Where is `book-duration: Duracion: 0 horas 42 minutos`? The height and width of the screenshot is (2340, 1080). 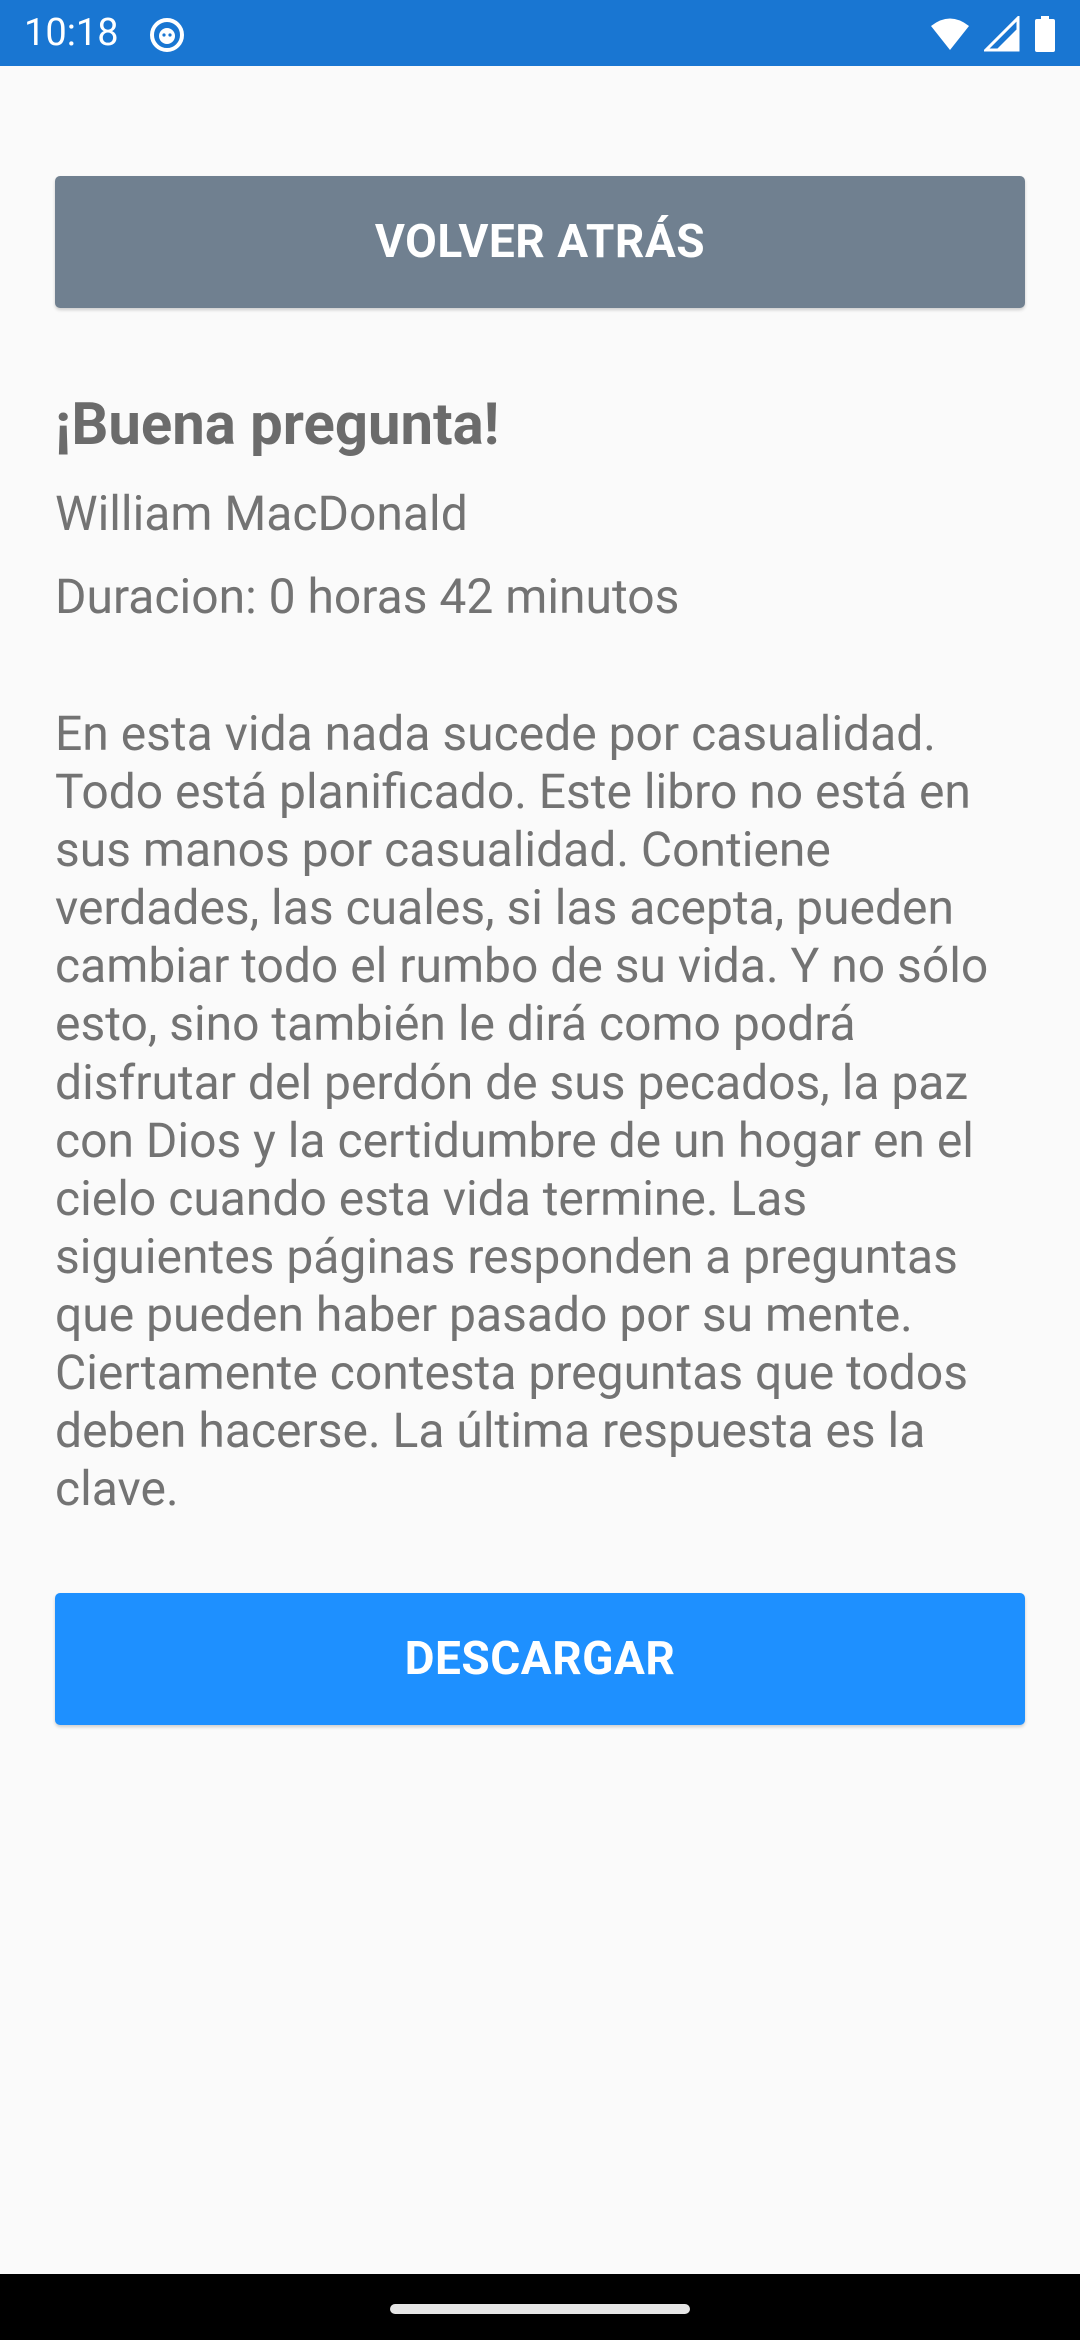 book-duration: Duracion: 0 horas 42 minutos is located at coordinates (367, 596).